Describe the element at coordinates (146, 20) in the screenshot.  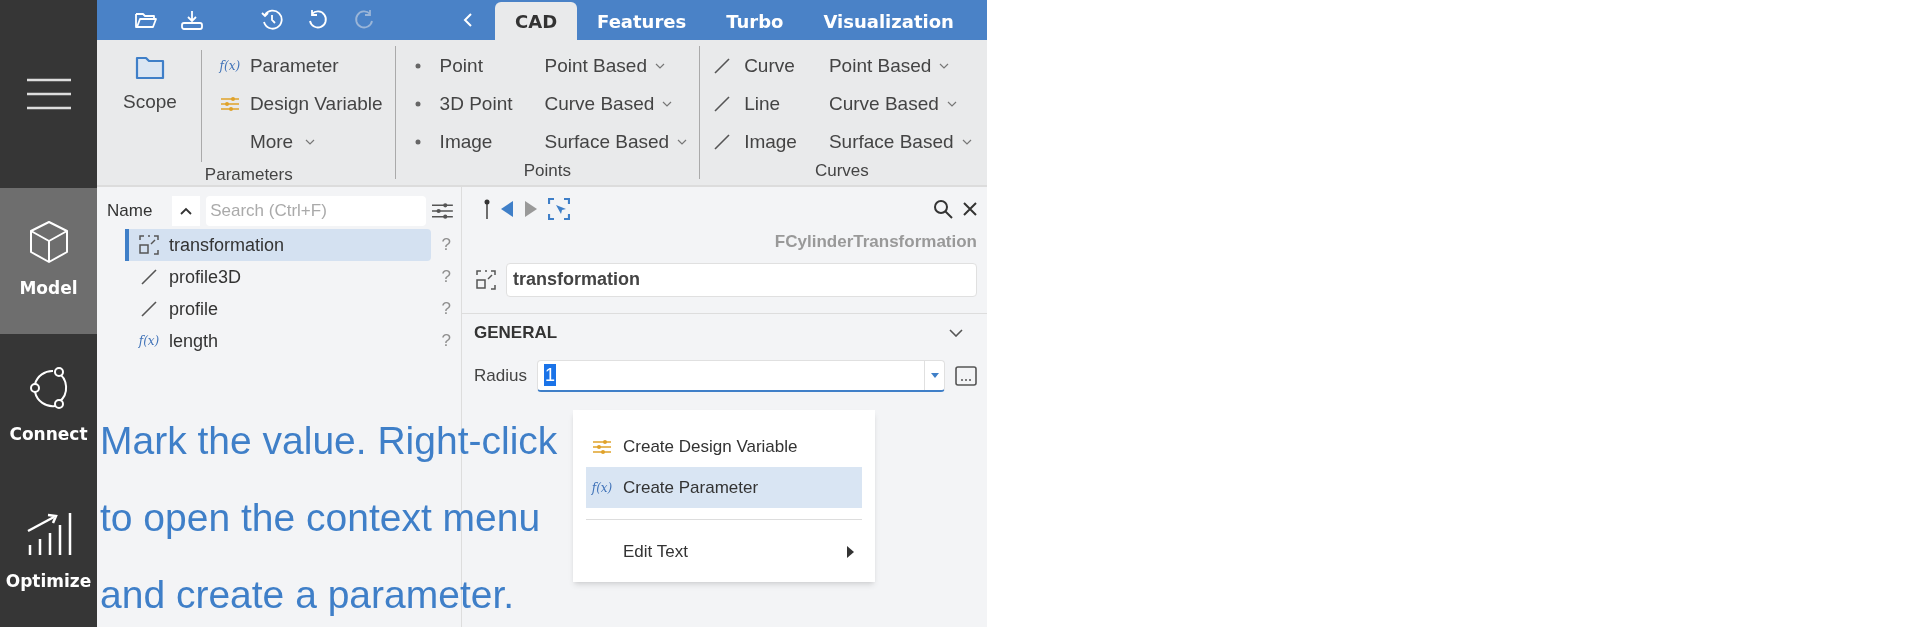
I see `open-folder-icon` at that location.